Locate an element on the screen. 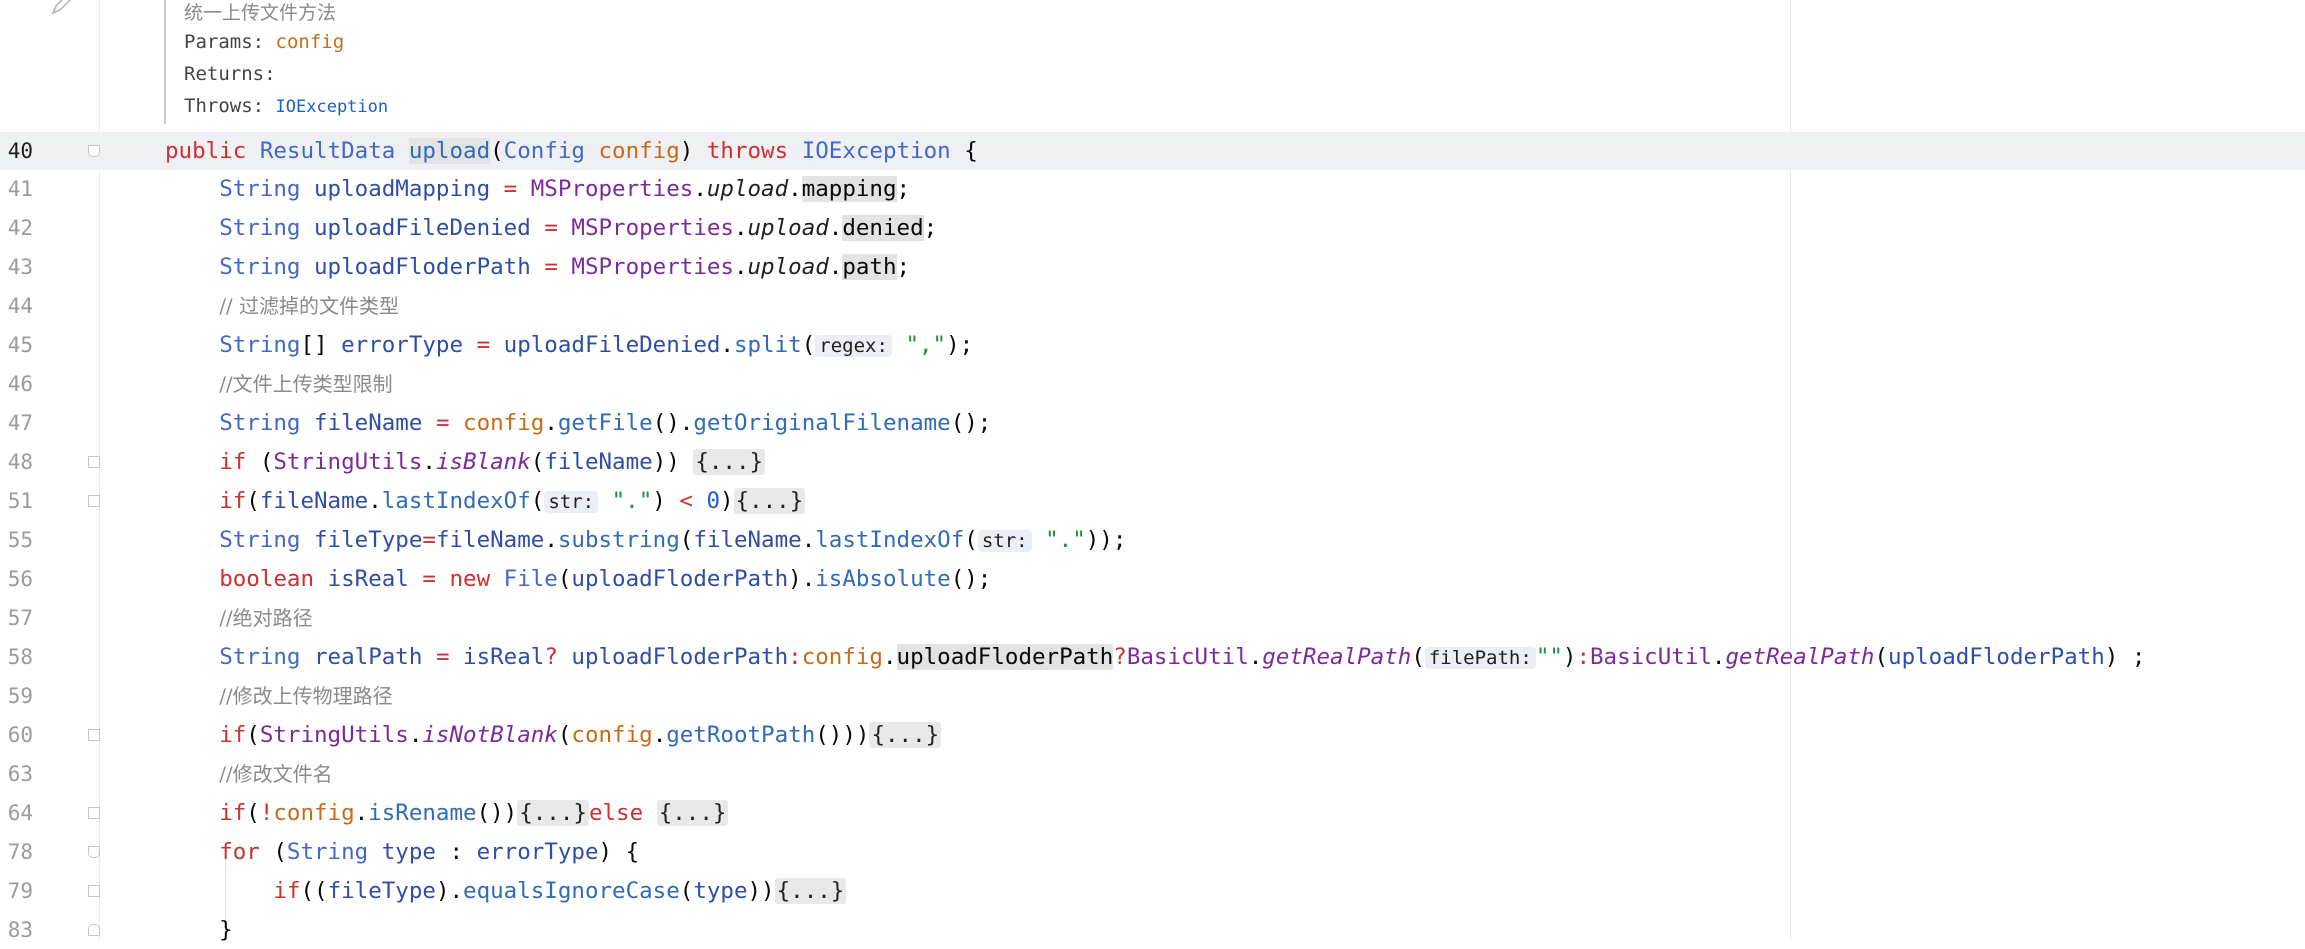 The image size is (2305, 949). doc-summary: 统一上传文件方法 is located at coordinates (260, 13).